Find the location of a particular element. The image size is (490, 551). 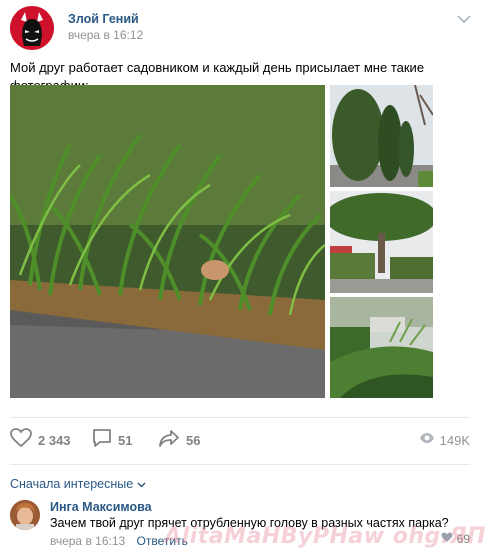

share-button: 56 is located at coordinates (179, 440).